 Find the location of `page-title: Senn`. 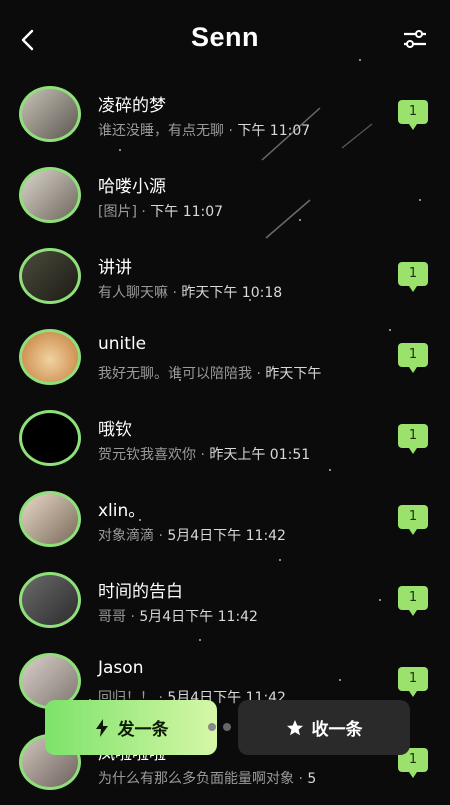

page-title: Senn is located at coordinates (224, 37).